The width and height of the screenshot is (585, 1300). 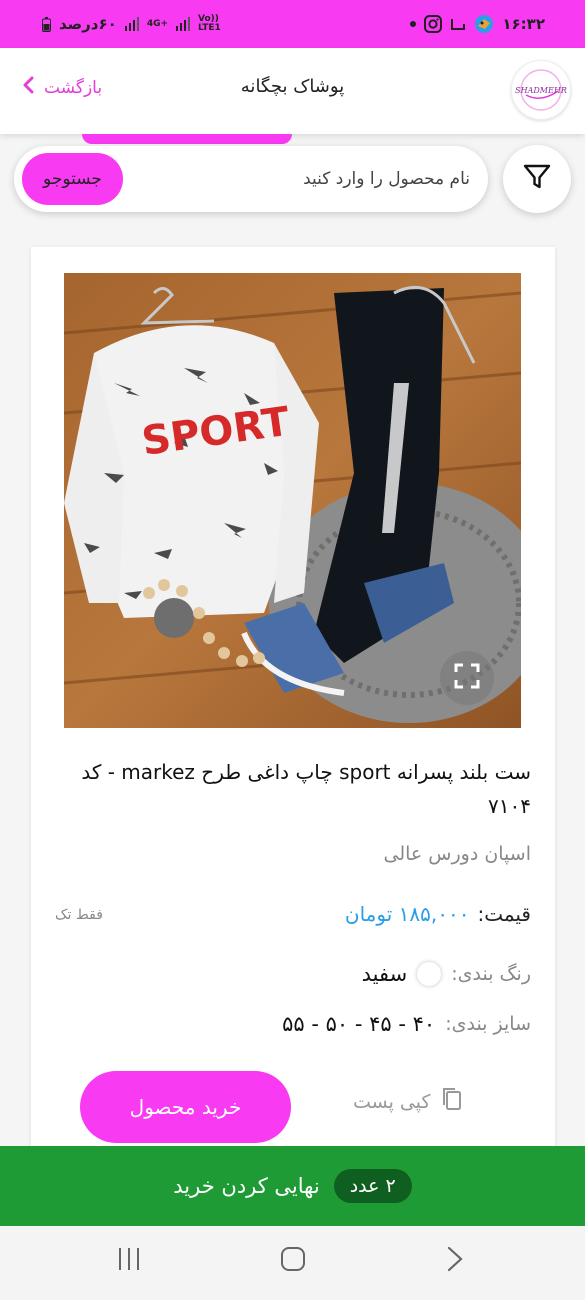 I want to click on fullscreen-icon, so click(x=467, y=678).